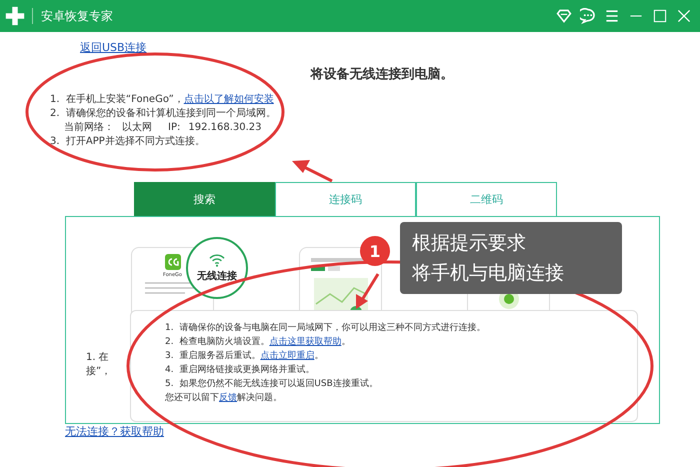 Image resolution: width=700 pixels, height=467 pixels. Describe the element at coordinates (162, 100) in the screenshot. I see `step-text: 1. 在手机上安装“FoneGo”，点击以了解如何安装` at that location.